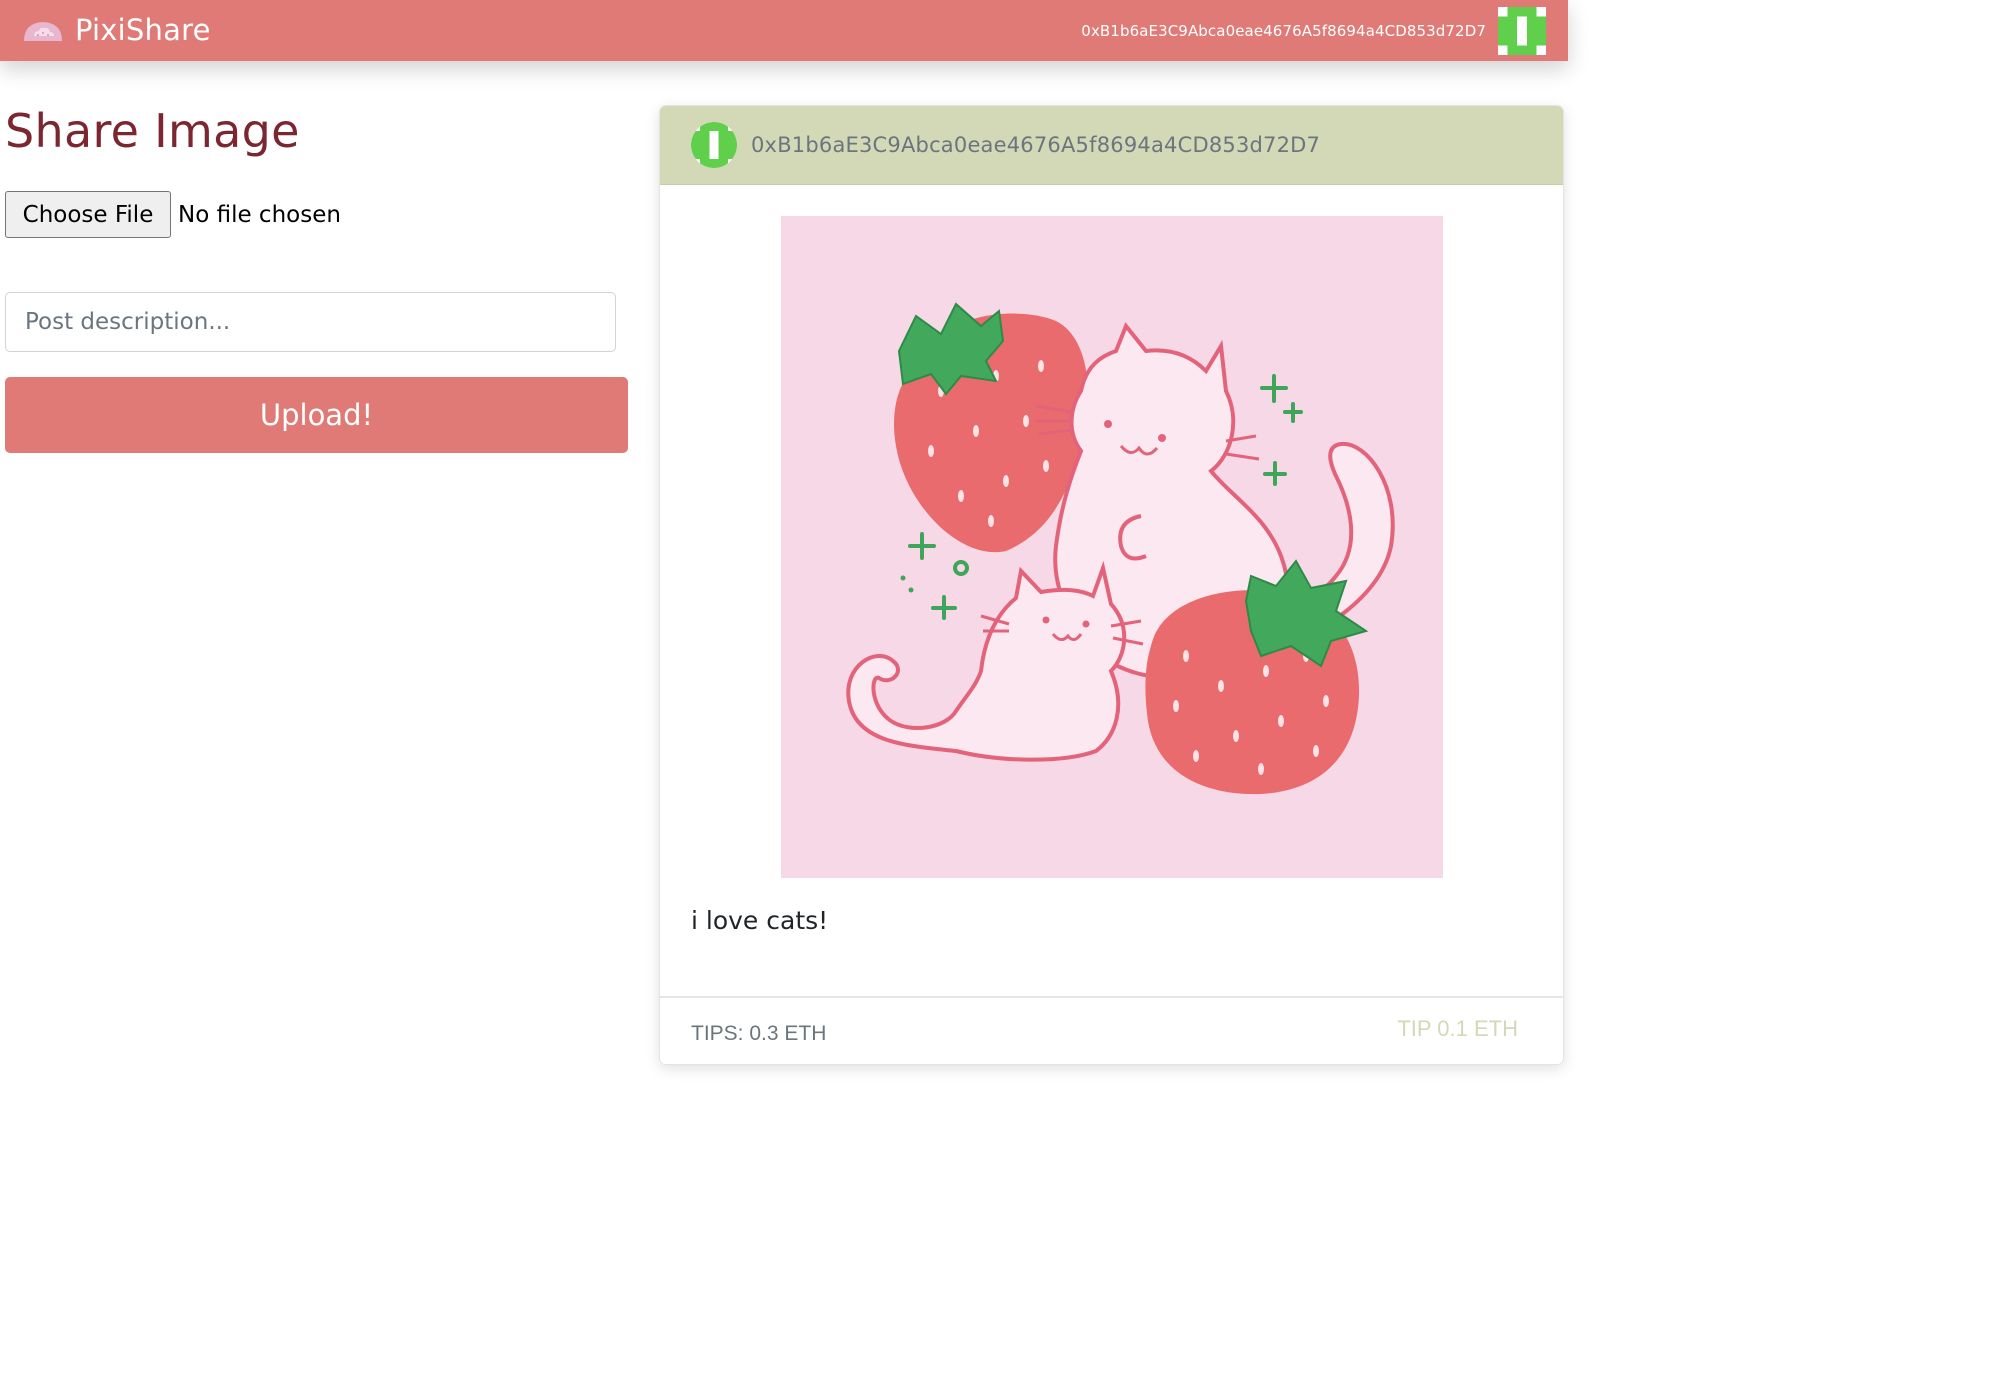 The height and width of the screenshot is (1374, 1992). Describe the element at coordinates (310, 322) in the screenshot. I see `post-description-input` at that location.